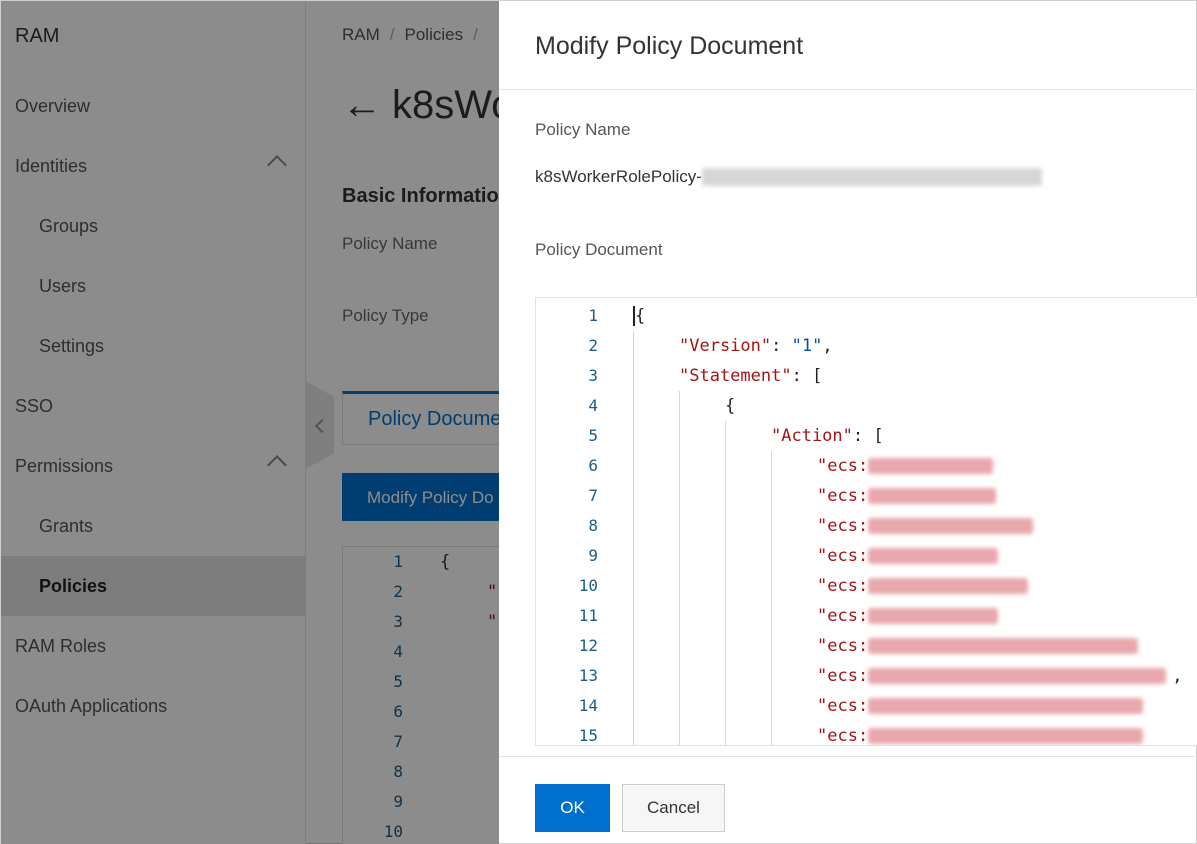 The height and width of the screenshot is (844, 1197). I want to click on policy-name-value: k8sWorkerRolePolicy-, so click(788, 177).